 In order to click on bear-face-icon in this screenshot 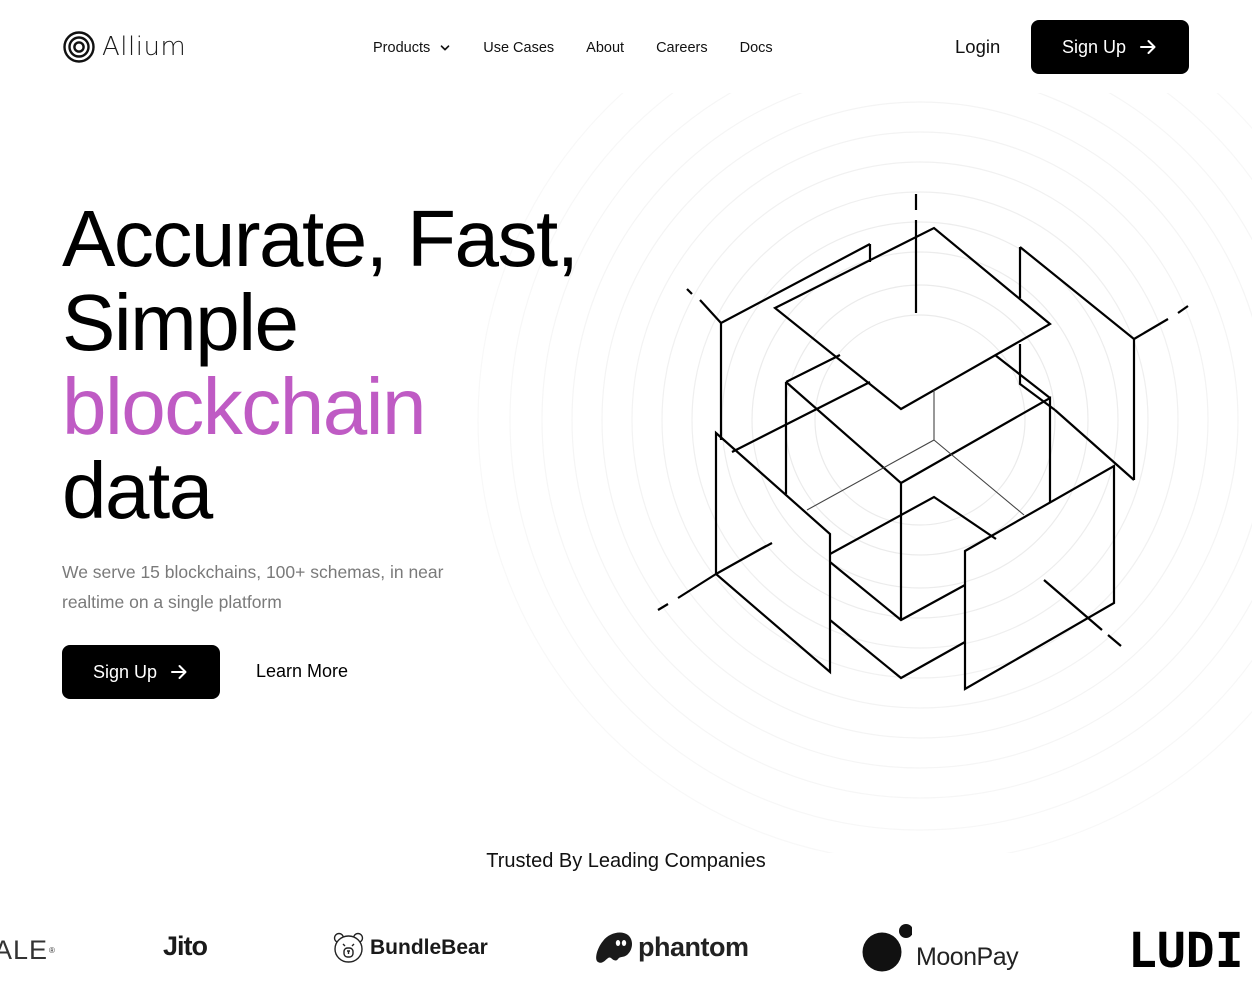, I will do `click(348, 947)`.